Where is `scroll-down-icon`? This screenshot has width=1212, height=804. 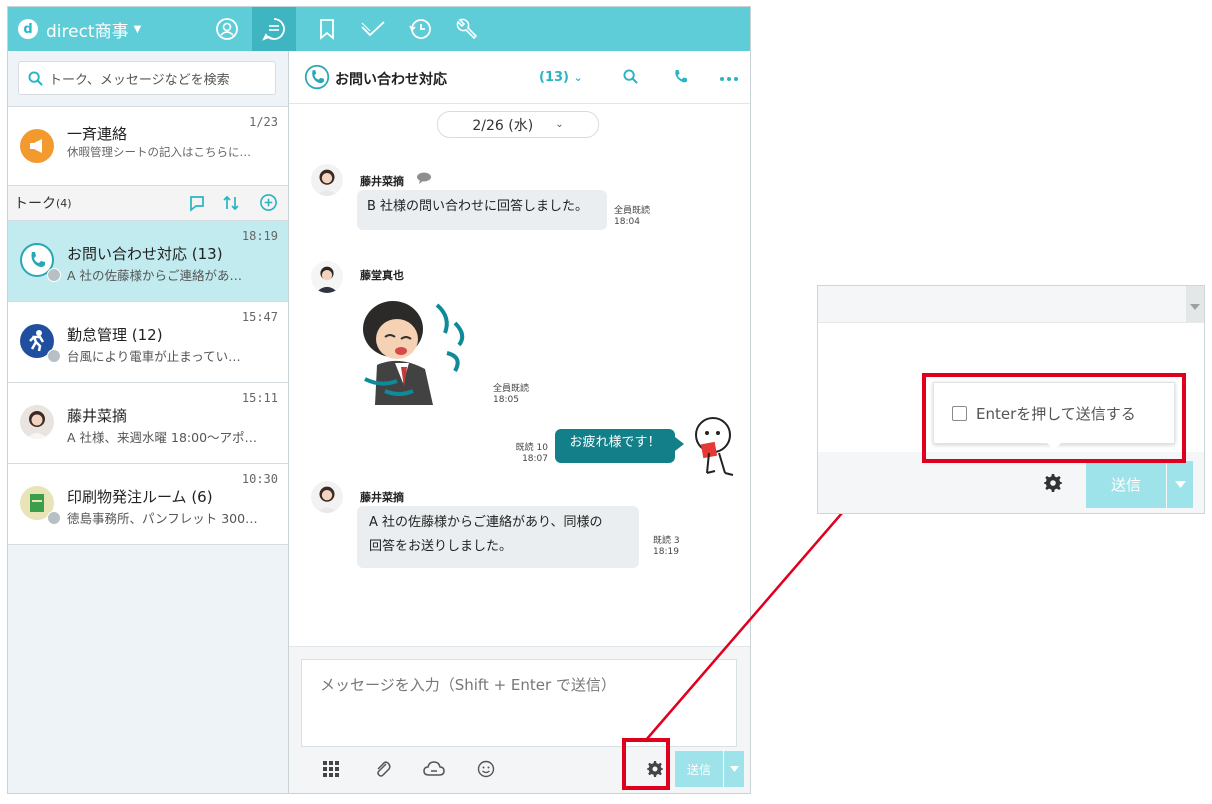
scroll-down-icon is located at coordinates (1195, 307).